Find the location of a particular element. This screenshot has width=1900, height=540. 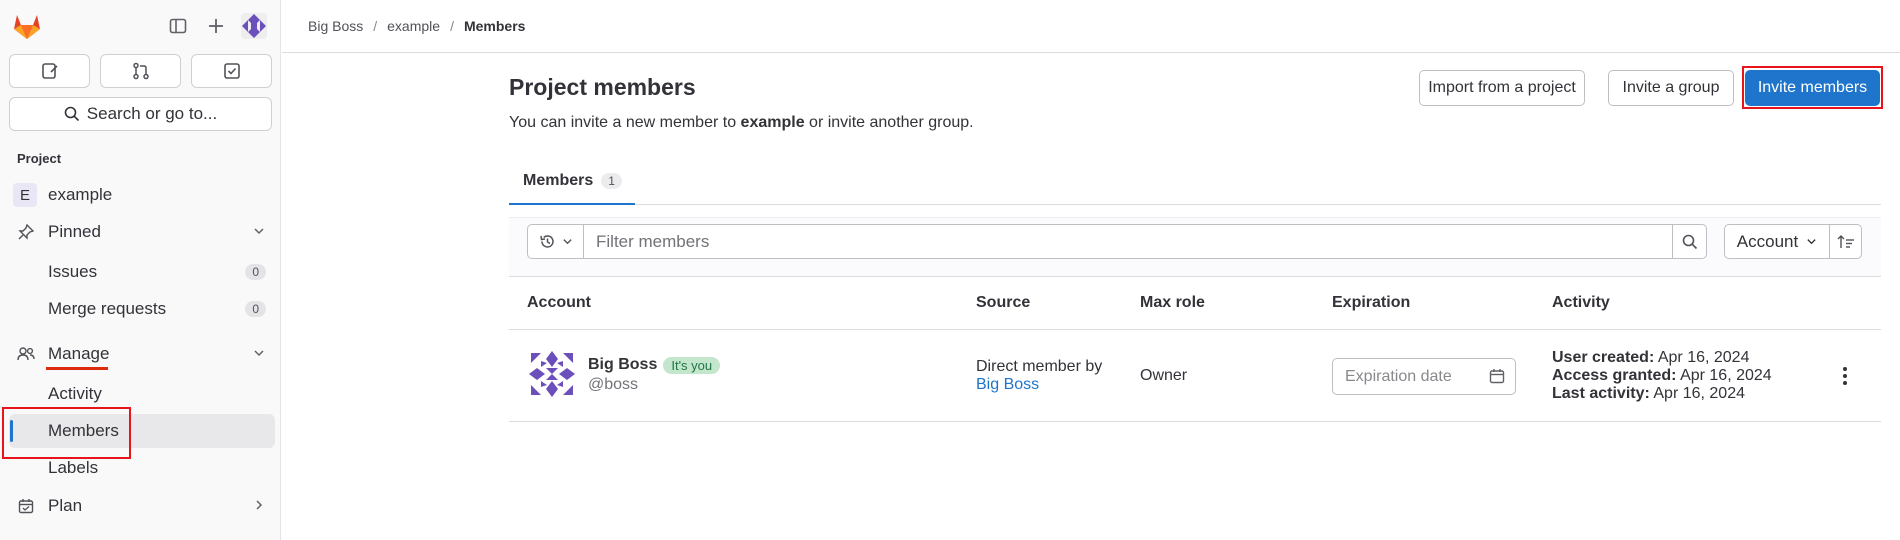

user-avatar is located at coordinates (254, 26).